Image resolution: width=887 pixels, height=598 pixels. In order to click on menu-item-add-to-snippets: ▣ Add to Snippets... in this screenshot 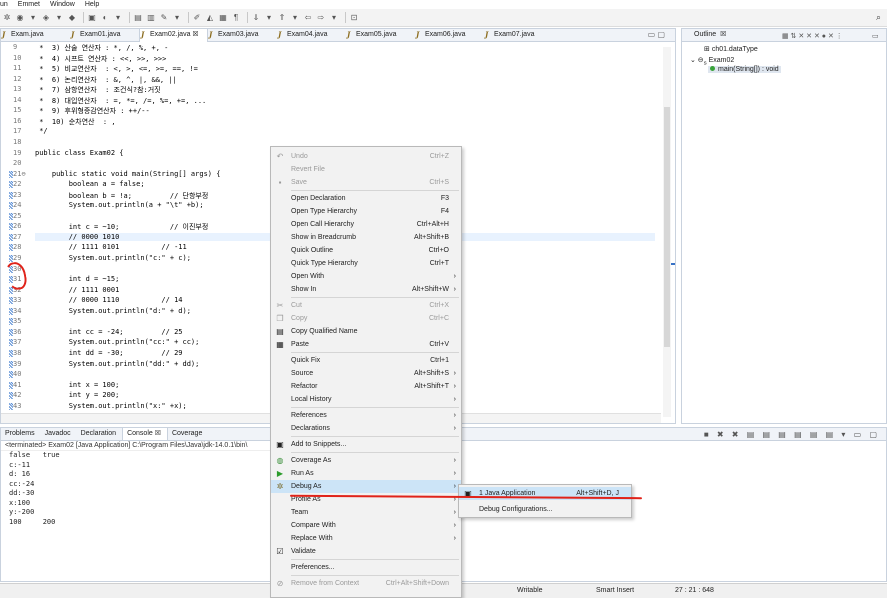, I will do `click(366, 444)`.